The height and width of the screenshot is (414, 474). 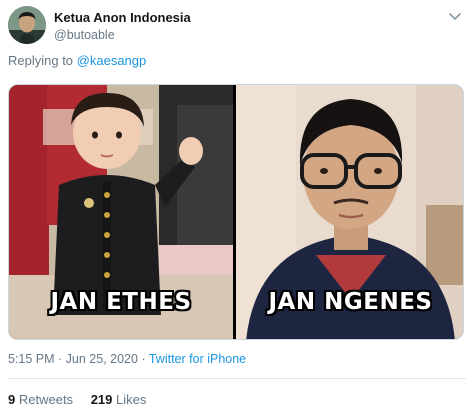 What do you see at coordinates (12, 399) in the screenshot?
I see `retweets-count: 9` at bounding box center [12, 399].